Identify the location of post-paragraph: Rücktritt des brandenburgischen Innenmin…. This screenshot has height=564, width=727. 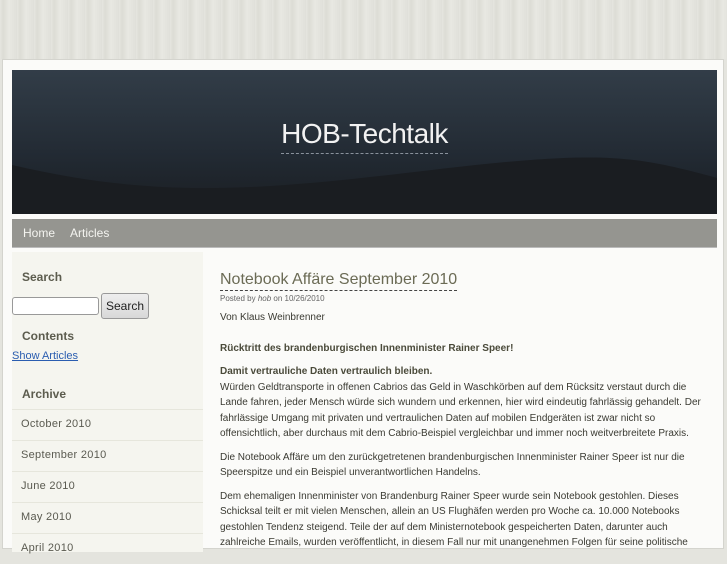
(367, 348).